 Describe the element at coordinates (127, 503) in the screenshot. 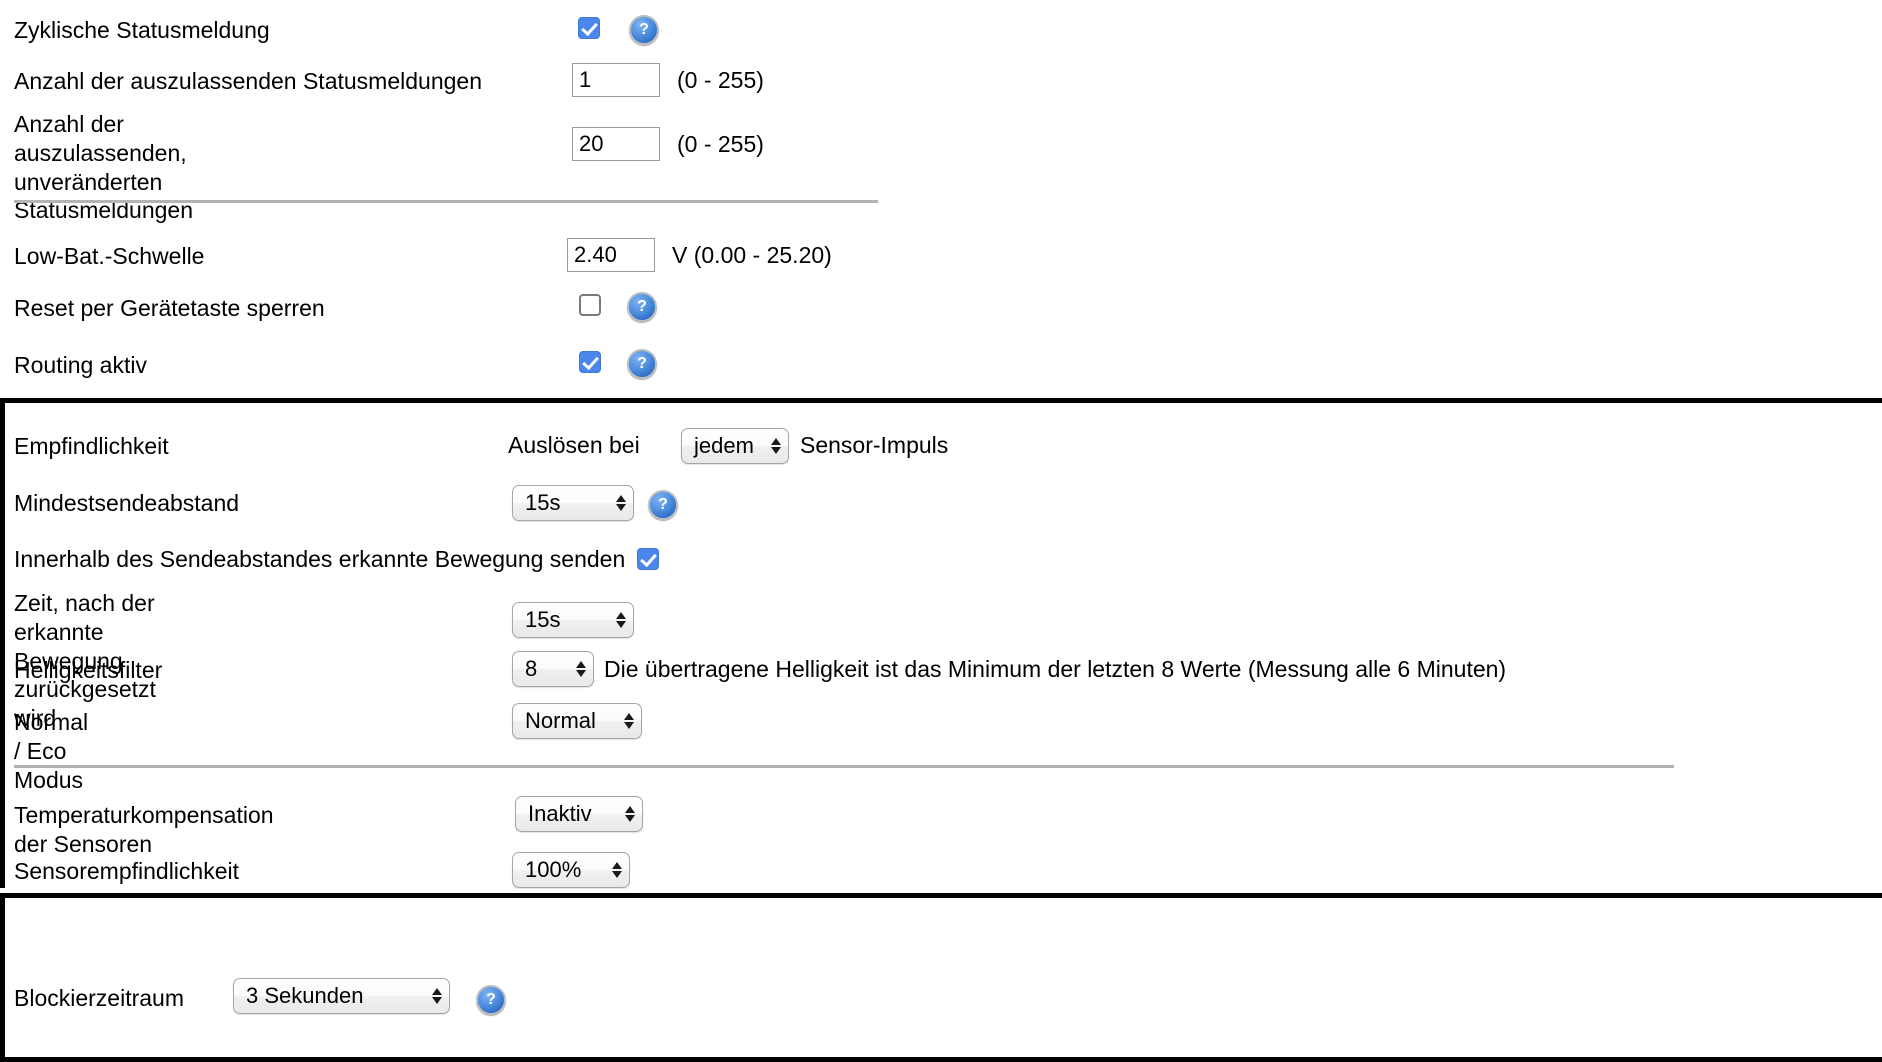

I see `min-send-interval-label: Mindestsendeabstand` at that location.